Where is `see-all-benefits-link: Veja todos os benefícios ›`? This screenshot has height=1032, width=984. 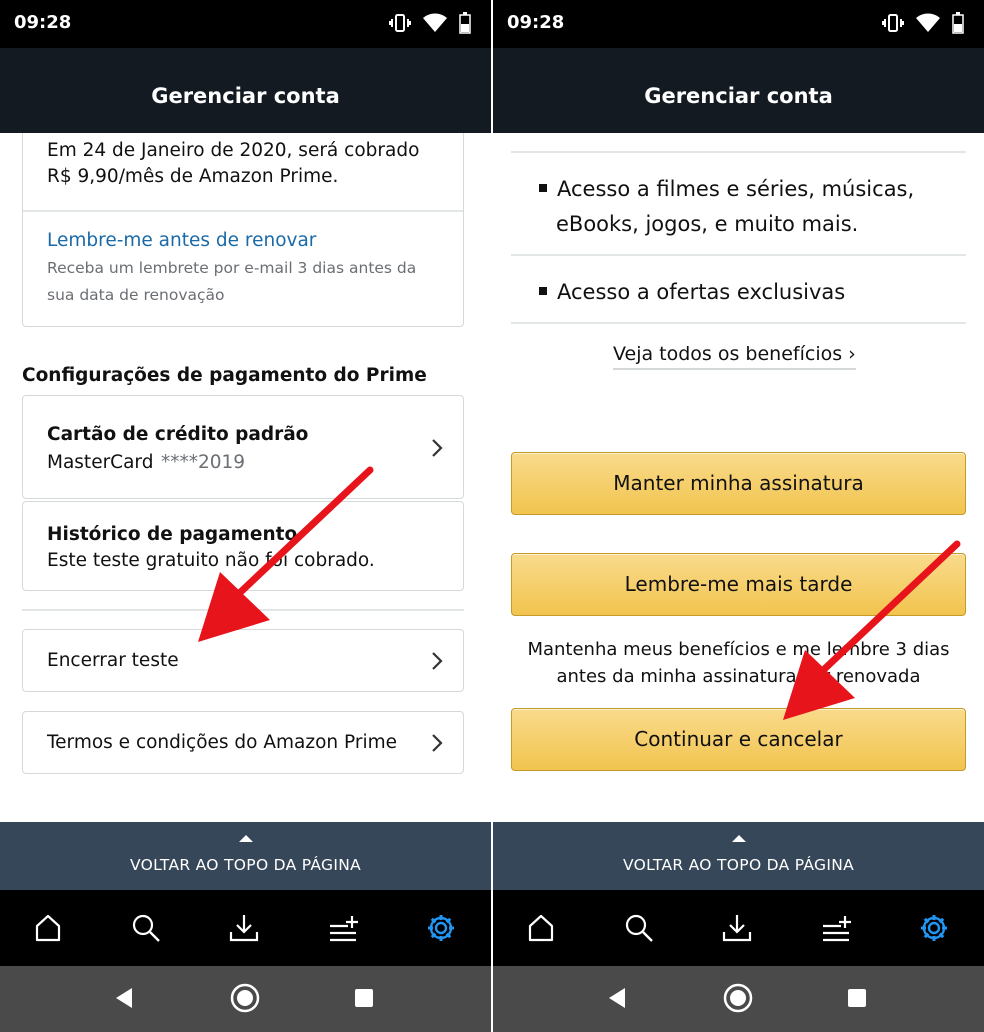
see-all-benefits-link: Veja todos os benefícios › is located at coordinates (734, 356).